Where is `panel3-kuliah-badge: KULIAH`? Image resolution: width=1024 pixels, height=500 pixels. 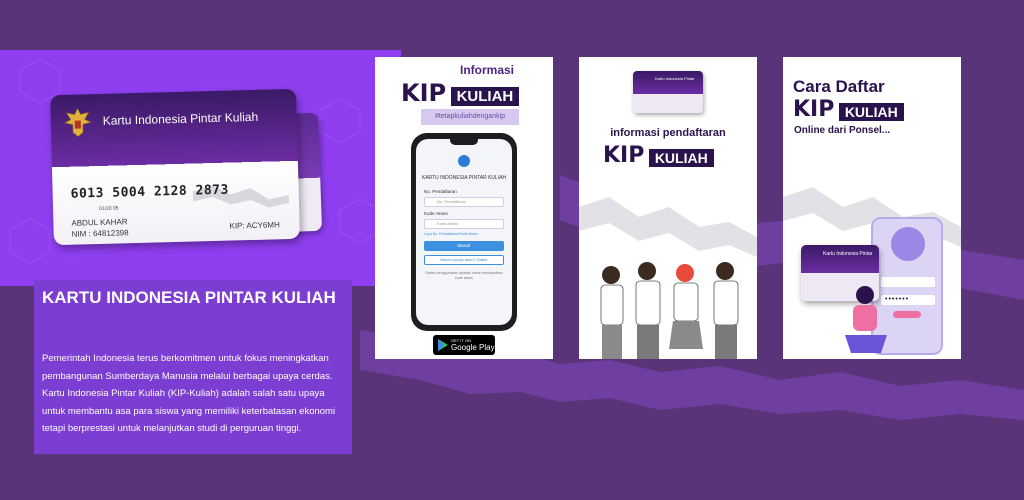
panel3-kuliah-badge: KULIAH is located at coordinates (871, 111).